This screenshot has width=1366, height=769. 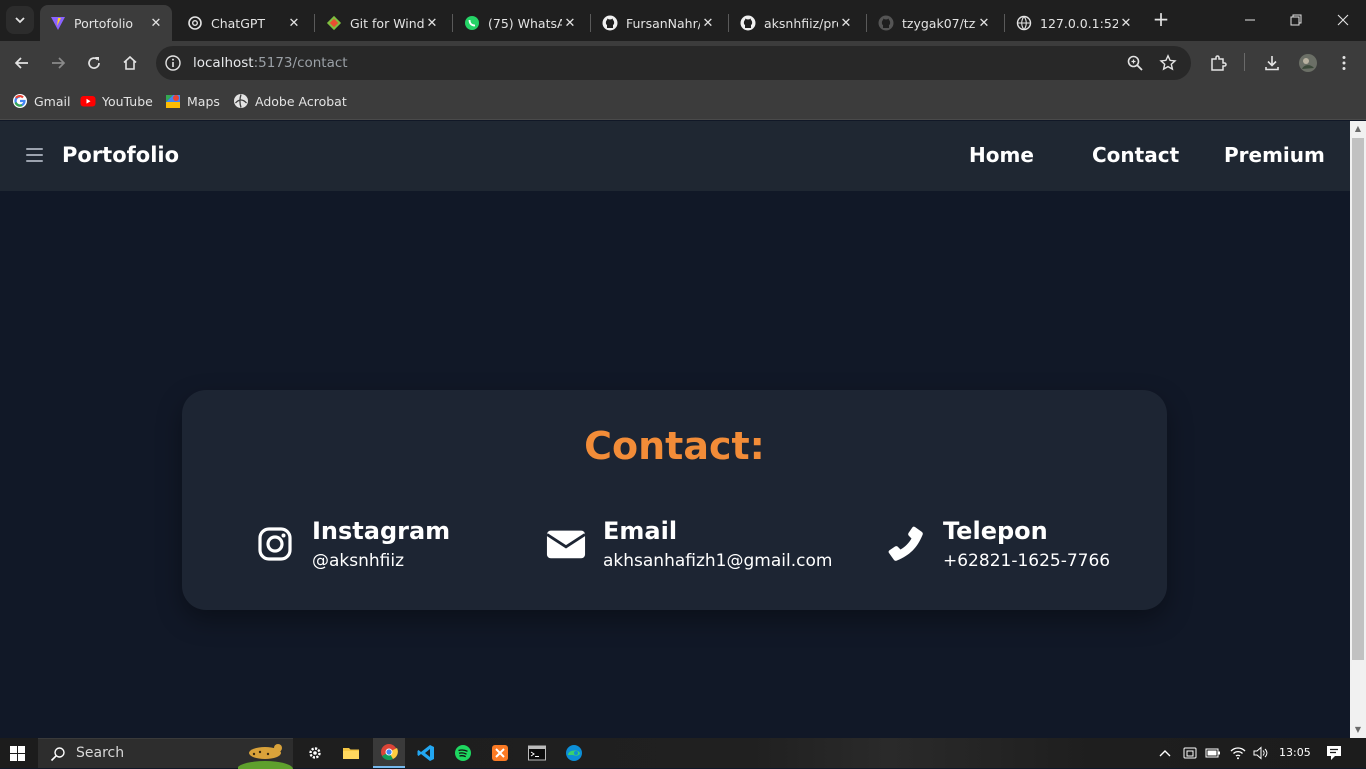 I want to click on taskbar-edge, so click(x=574, y=753).